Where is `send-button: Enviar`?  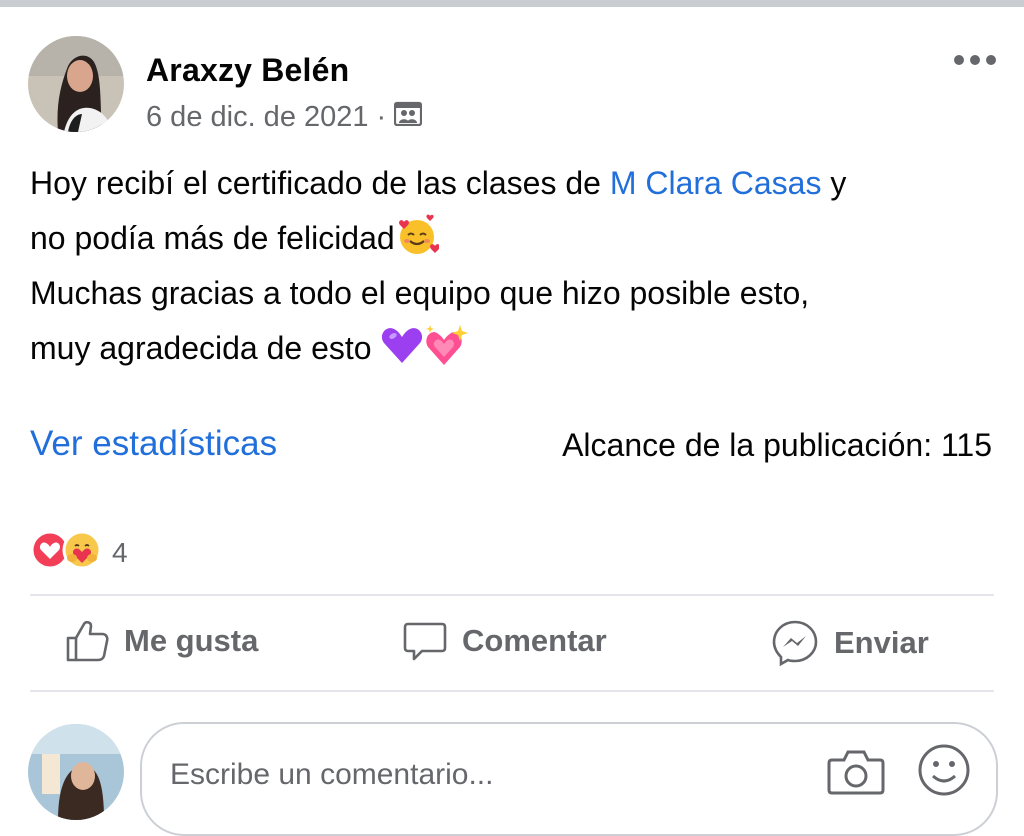
send-button: Enviar is located at coordinates (849, 643).